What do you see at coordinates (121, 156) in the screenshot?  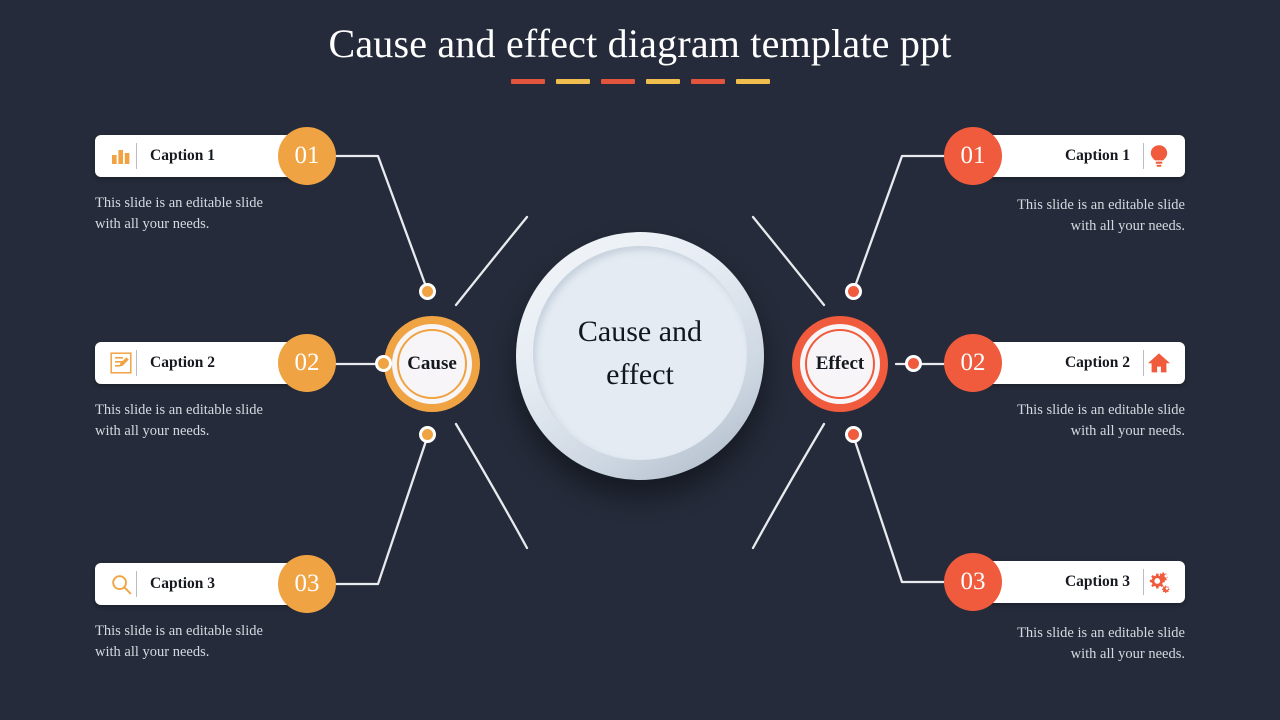 I see `bar-chart-icon` at bounding box center [121, 156].